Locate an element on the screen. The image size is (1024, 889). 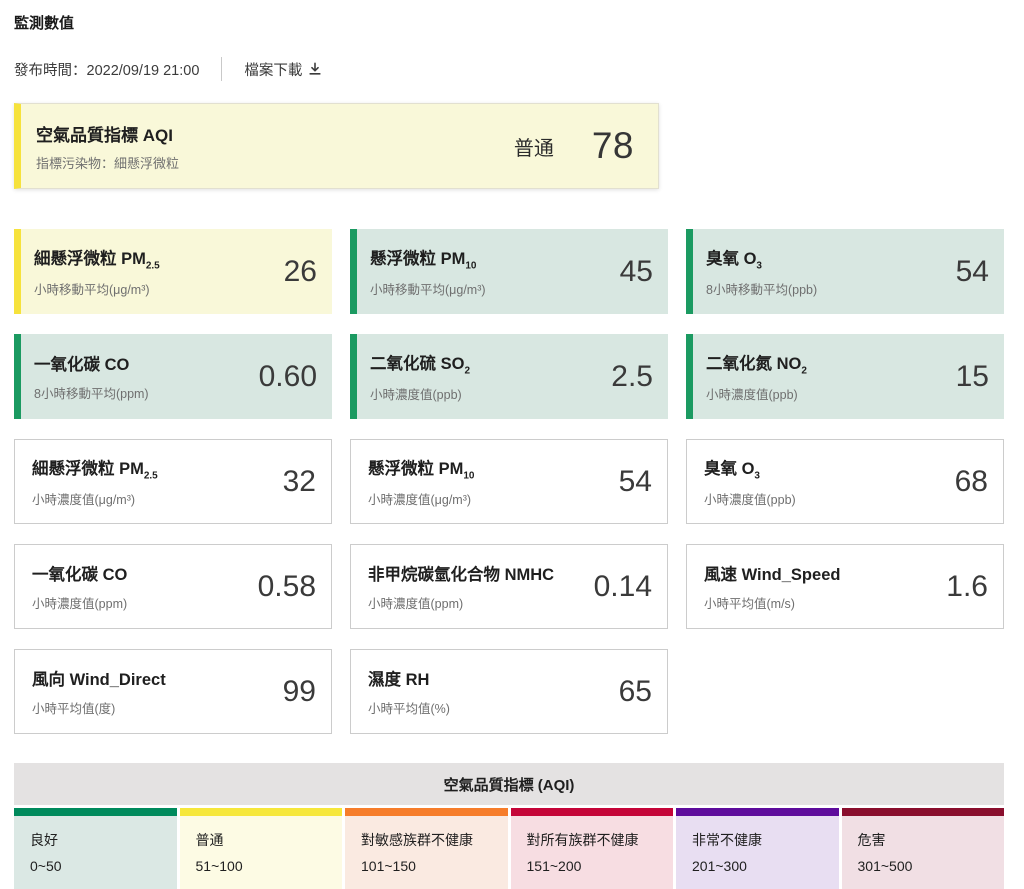
pollutant-name: 二氧化氮 NO2 is located at coordinates (756, 365).